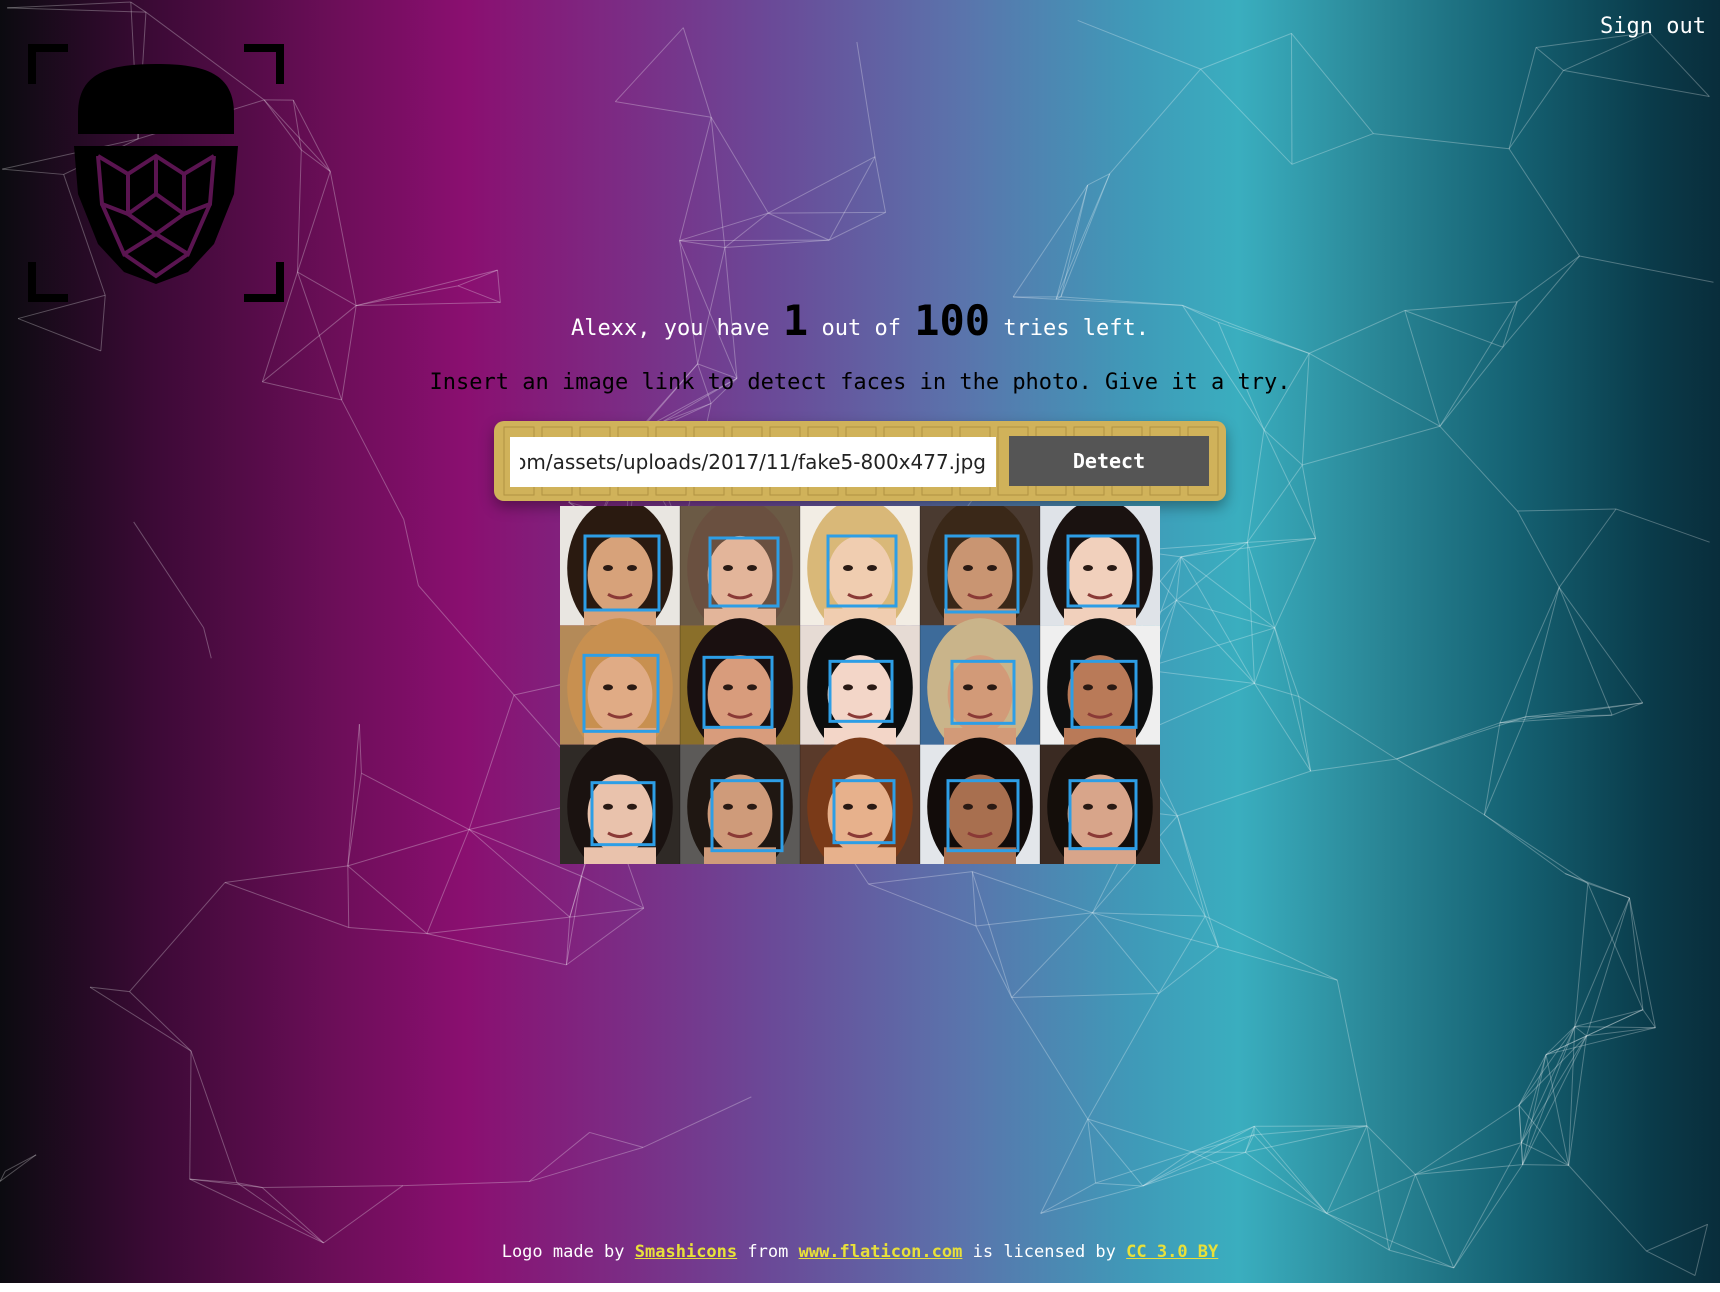 This screenshot has height=1292, width=1720. What do you see at coordinates (563, 1252) in the screenshot?
I see `footer-text-1: Logo made by` at bounding box center [563, 1252].